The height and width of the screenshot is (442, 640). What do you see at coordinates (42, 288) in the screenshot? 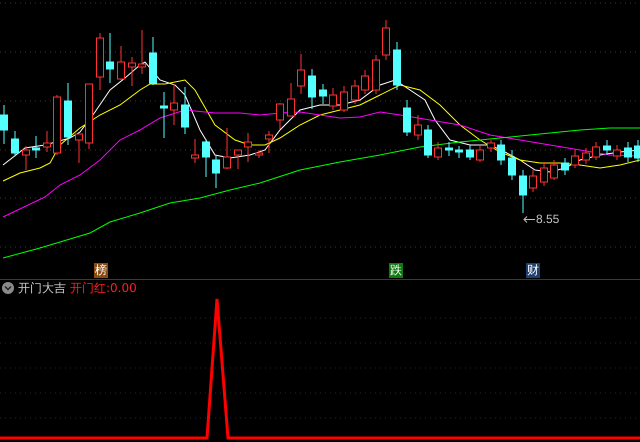
I see `indicator-title: 开门大吉` at bounding box center [42, 288].